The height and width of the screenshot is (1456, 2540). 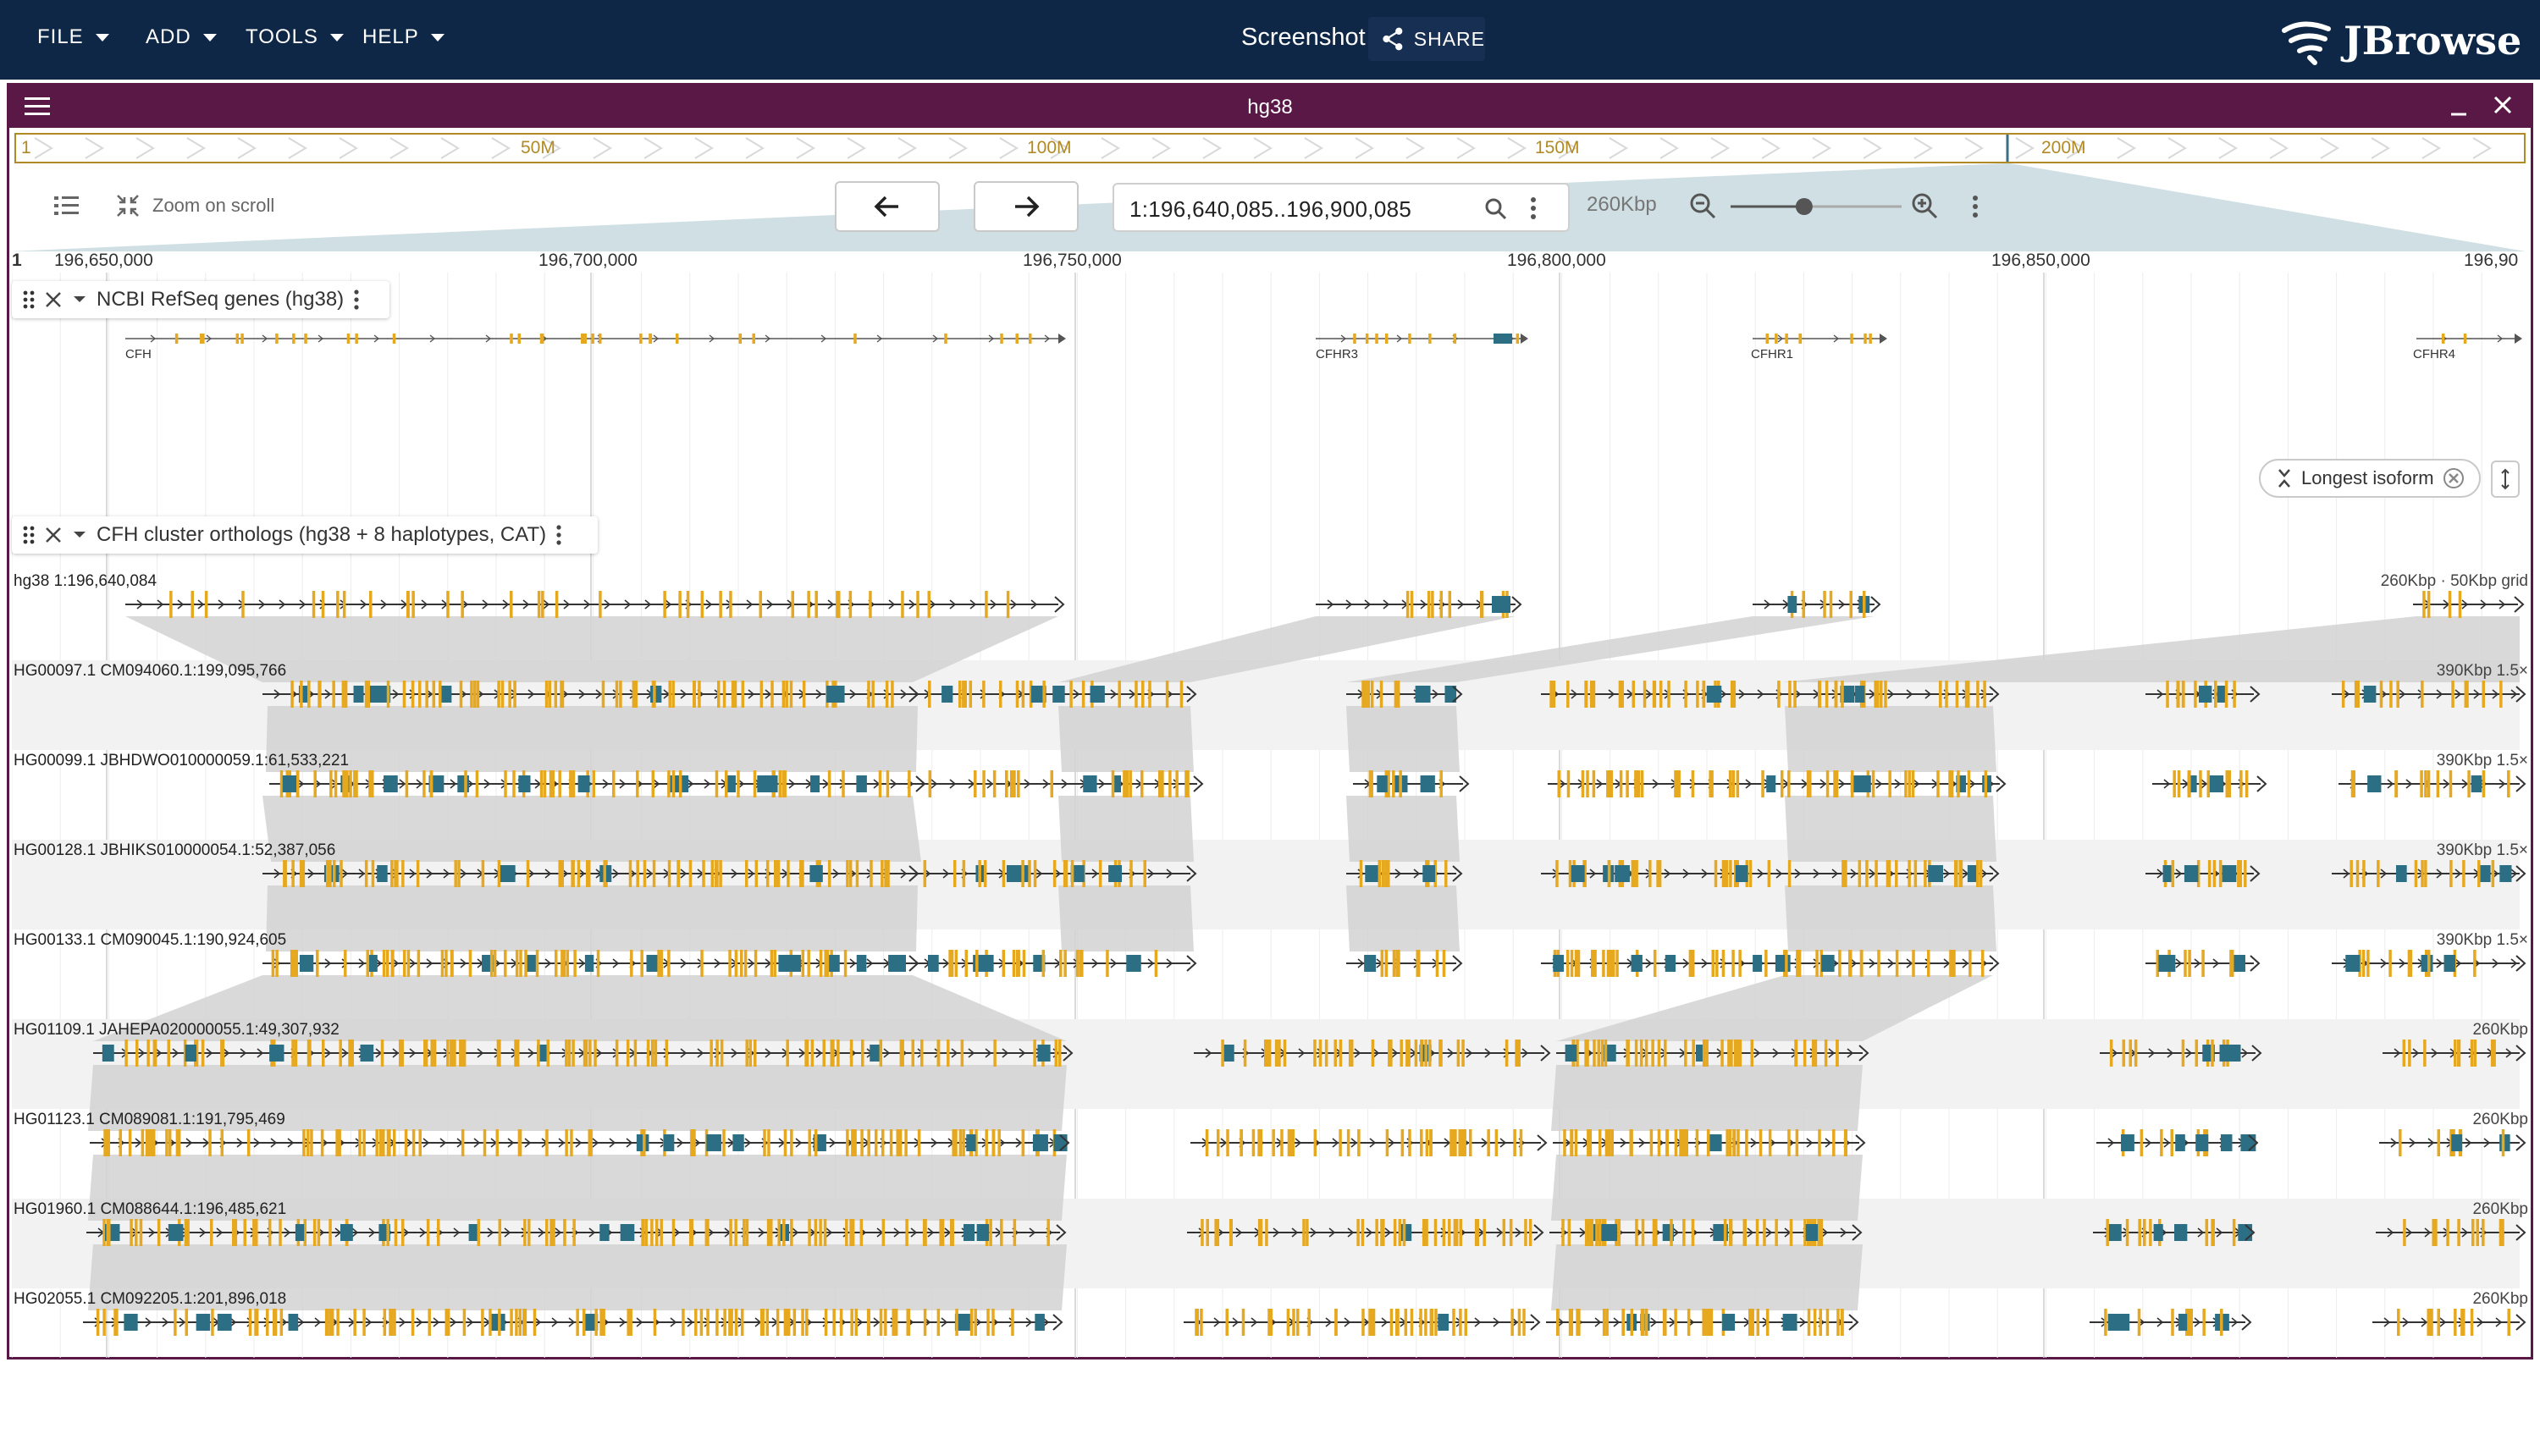 I want to click on track-selector-icon, so click(x=67, y=206).